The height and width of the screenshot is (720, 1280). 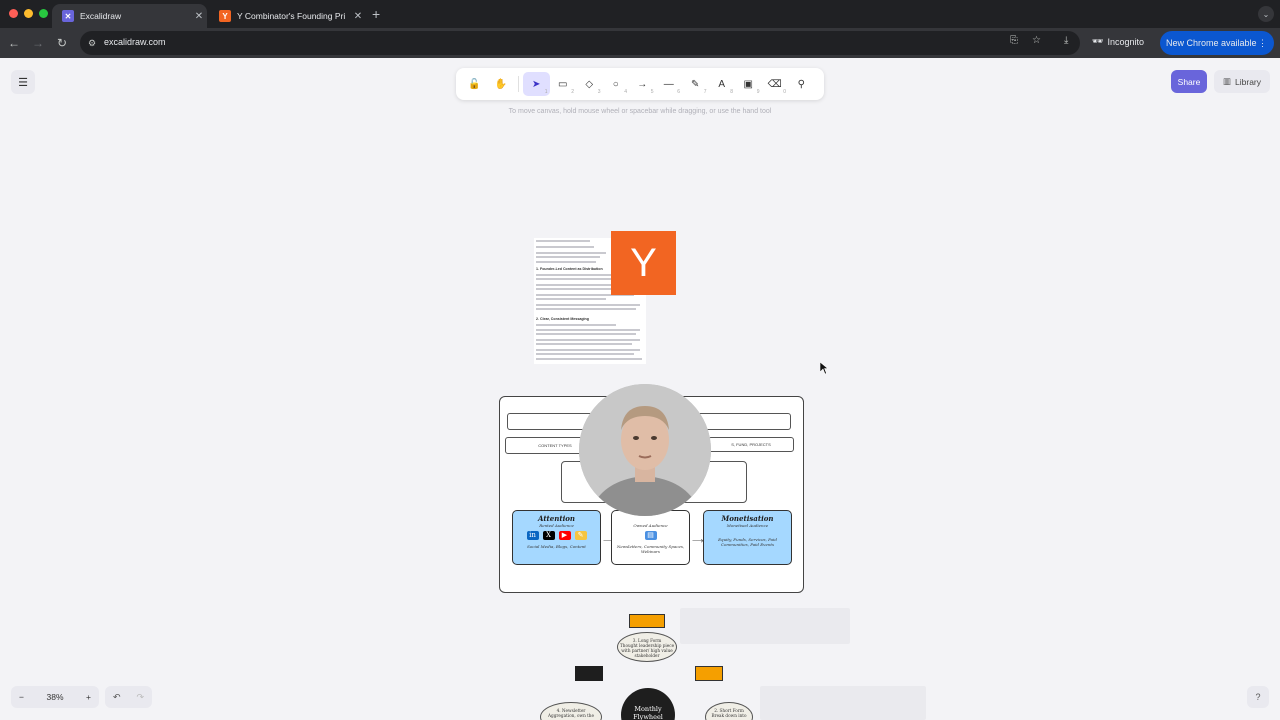 I want to click on arrow-icon: → 5, so click(x=642, y=84).